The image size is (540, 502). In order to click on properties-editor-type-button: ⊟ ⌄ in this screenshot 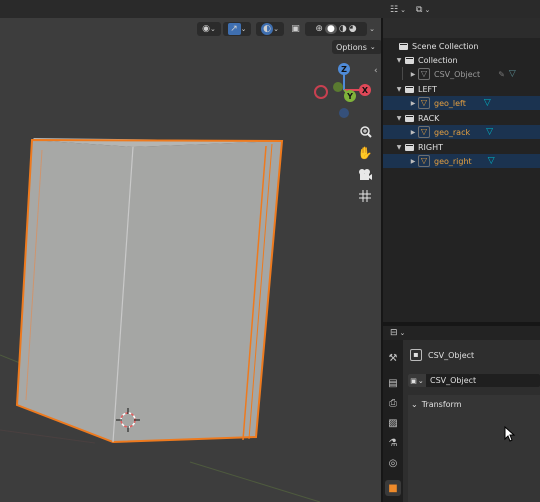, I will do `click(397, 333)`.